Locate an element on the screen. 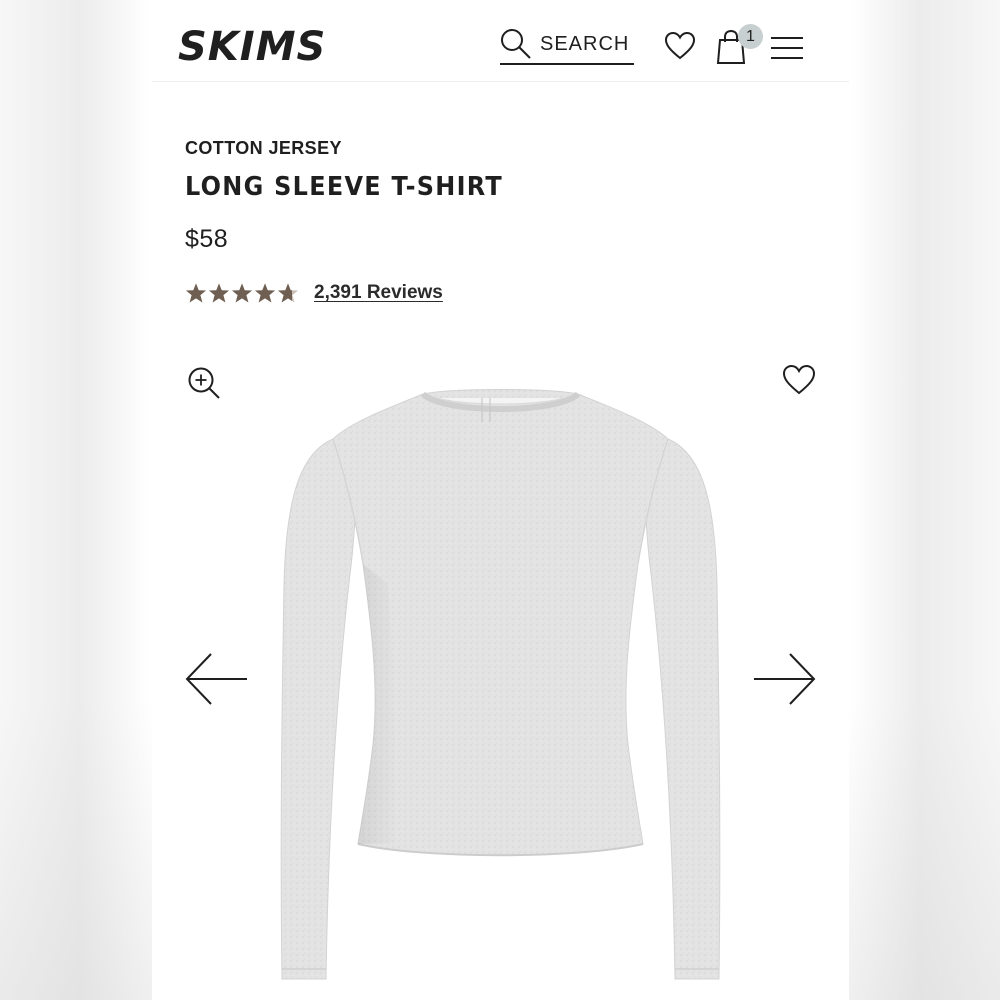 The width and height of the screenshot is (1000, 1000). save-heart-icon is located at coordinates (799, 380).